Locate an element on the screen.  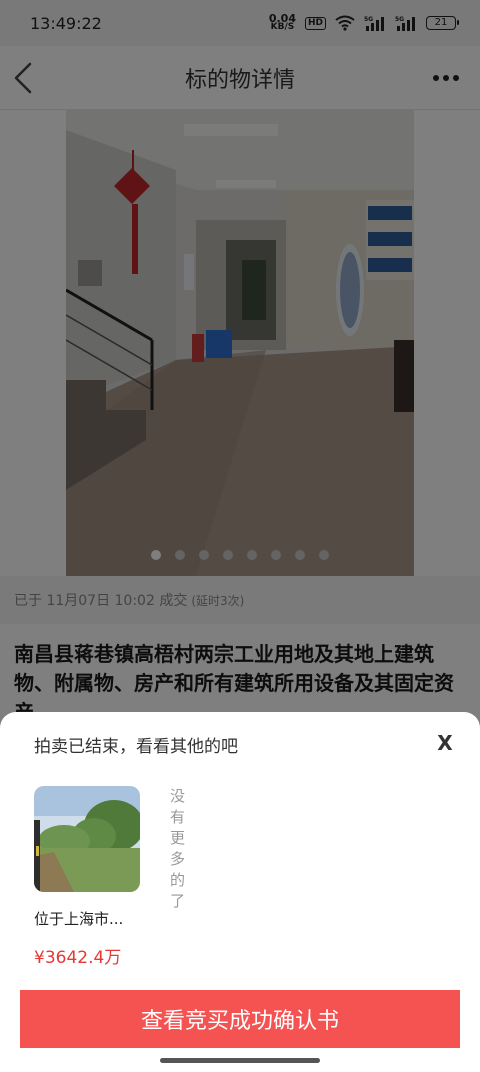
no-more-text: 没有更多的了 is located at coordinates (178, 848).